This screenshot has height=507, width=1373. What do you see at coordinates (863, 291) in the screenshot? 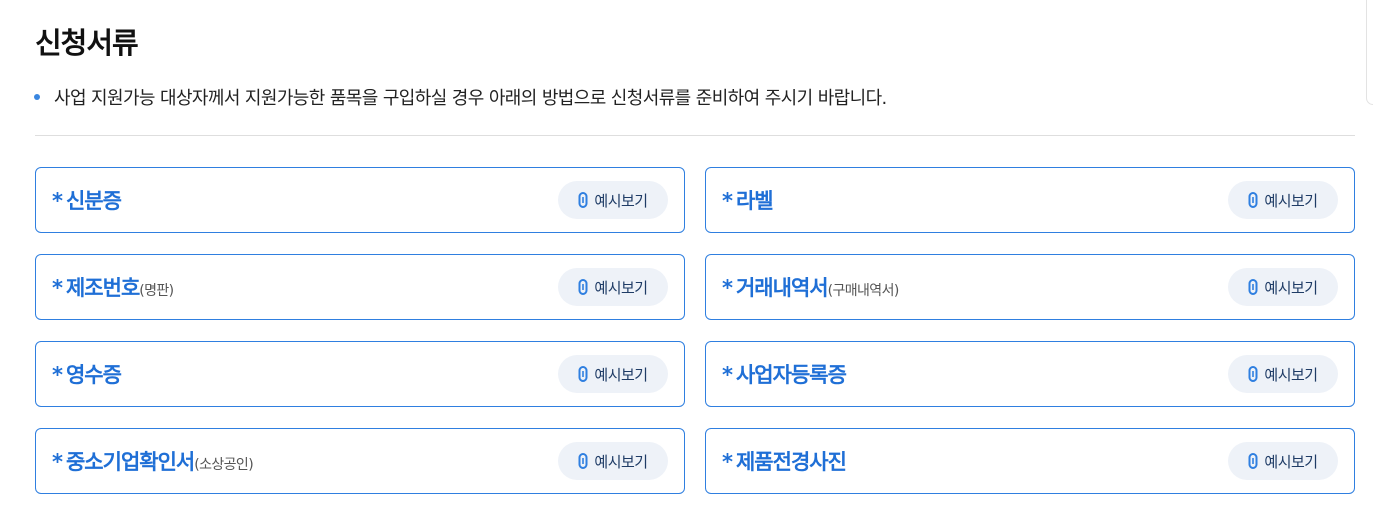
I see `document-sub: (구매내역서)` at bounding box center [863, 291].